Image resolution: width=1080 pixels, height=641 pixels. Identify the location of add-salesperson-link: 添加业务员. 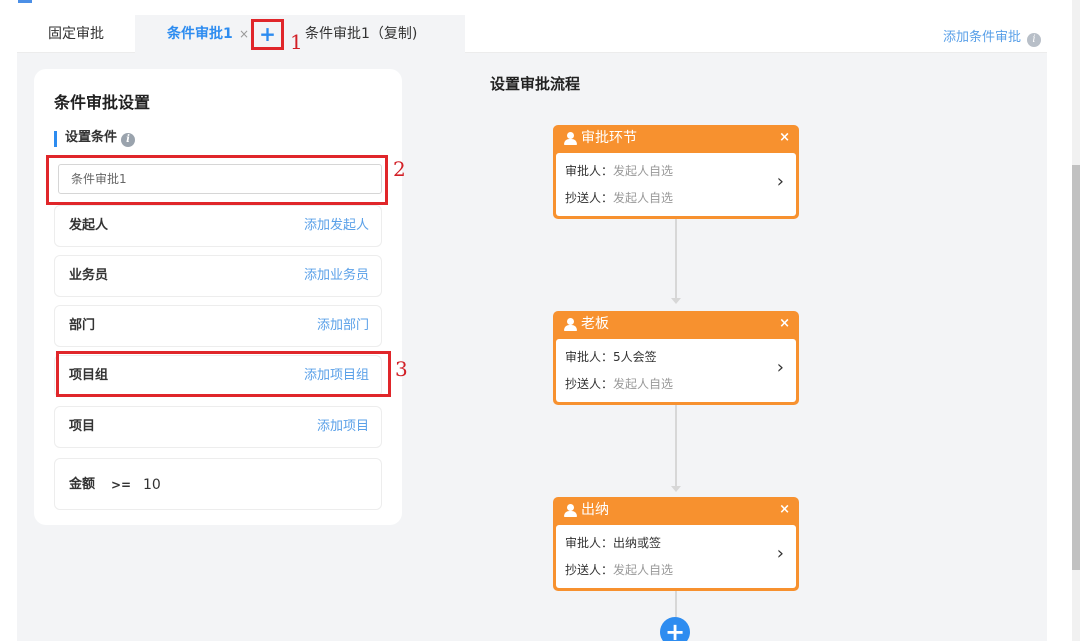
(336, 276).